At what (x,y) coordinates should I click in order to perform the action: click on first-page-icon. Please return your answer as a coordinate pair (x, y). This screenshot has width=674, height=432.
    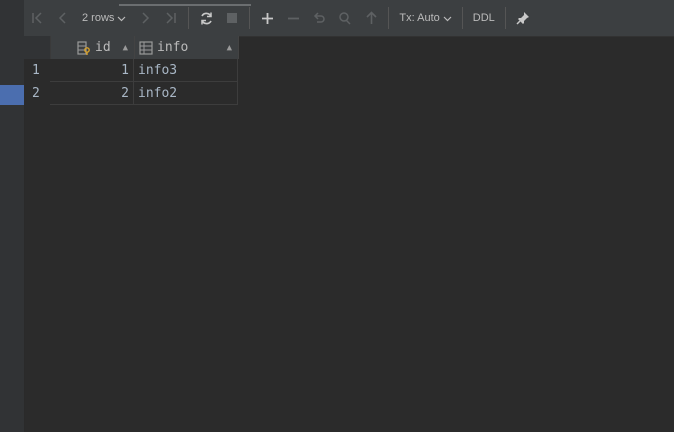
    Looking at the image, I should click on (37, 18).